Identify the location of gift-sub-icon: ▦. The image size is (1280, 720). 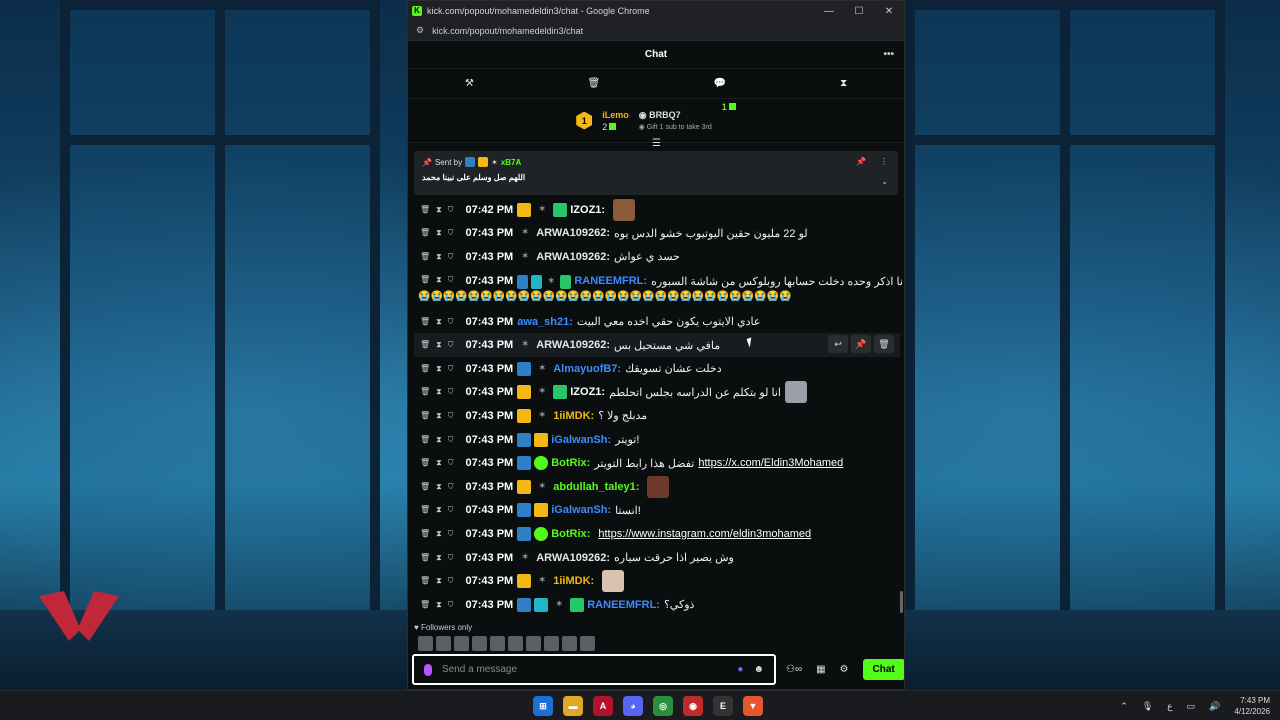
(820, 669).